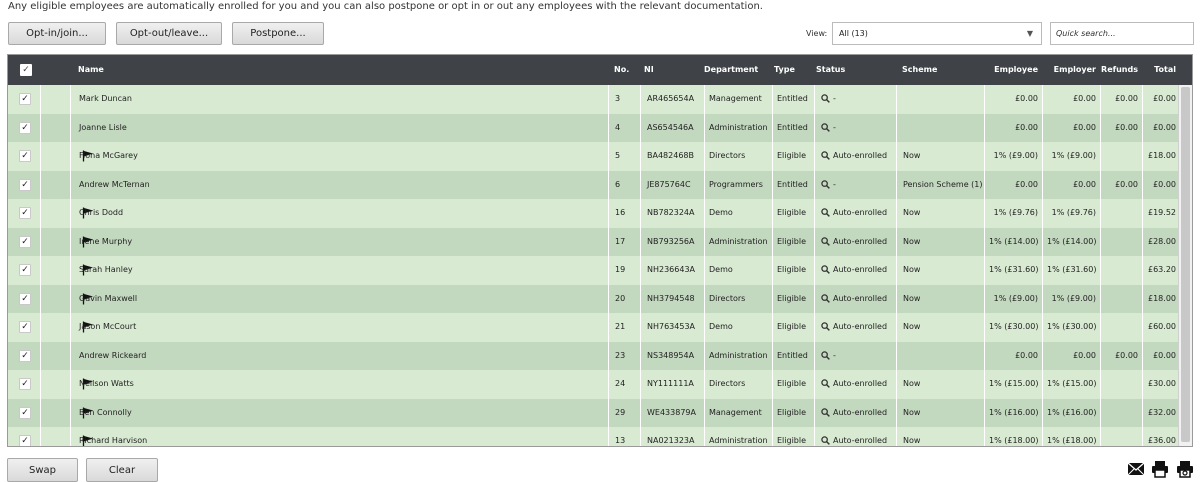  What do you see at coordinates (1011, 70) in the screenshot?
I see `col-employee: Employee` at bounding box center [1011, 70].